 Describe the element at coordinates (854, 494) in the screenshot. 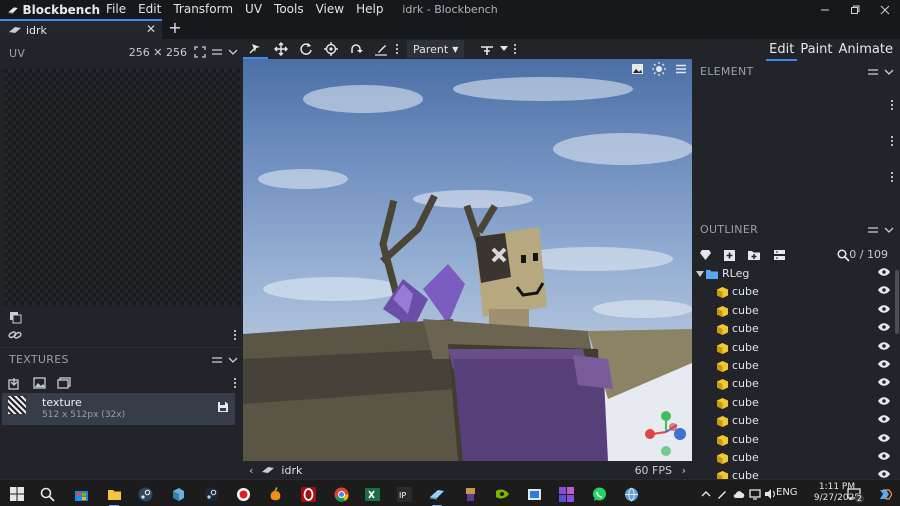

I see `tray-notifications-button: 2` at that location.